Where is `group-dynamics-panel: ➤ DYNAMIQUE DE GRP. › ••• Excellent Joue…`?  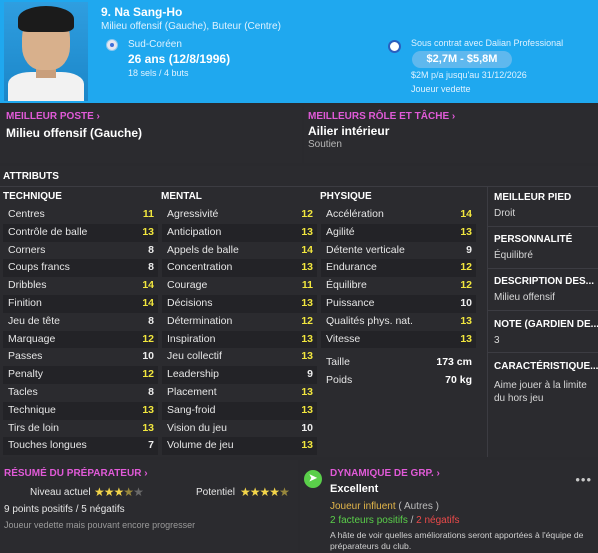 group-dynamics-panel: ➤ DYNAMIQUE DE GRP. › ••• Excellent Joue… is located at coordinates (449, 506).